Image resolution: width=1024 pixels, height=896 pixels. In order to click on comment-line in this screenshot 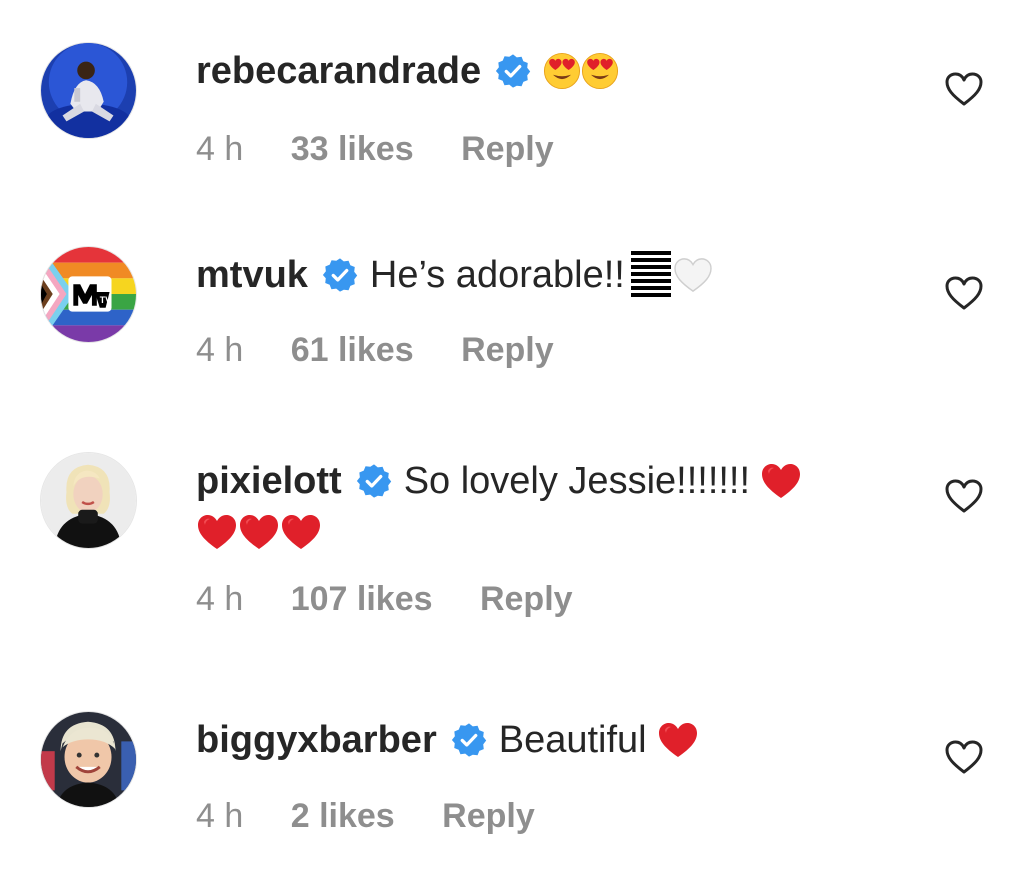, I will do `click(546, 532)`.